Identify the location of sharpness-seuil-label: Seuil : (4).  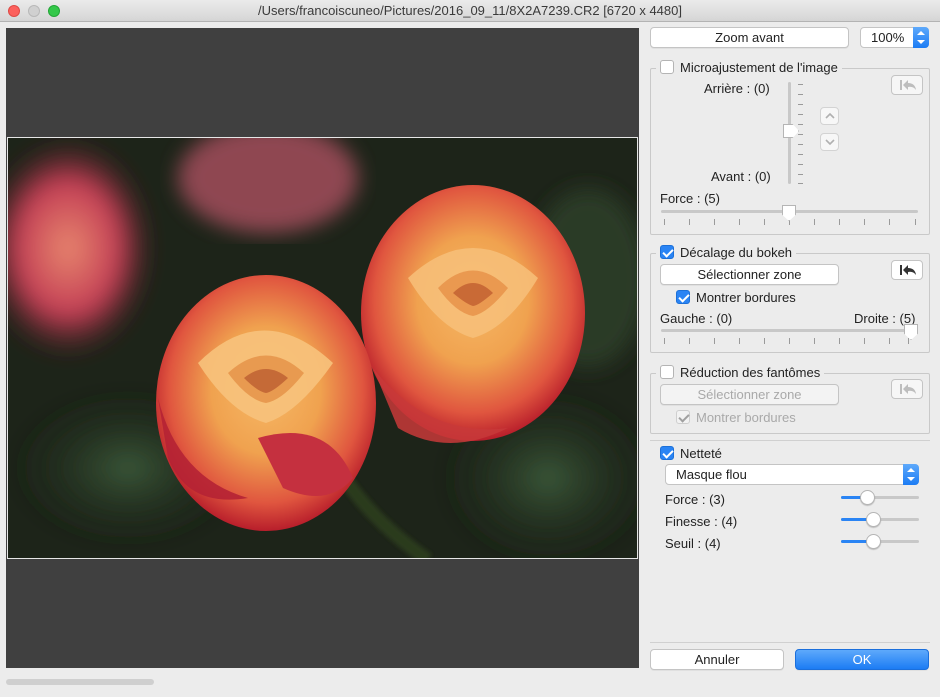
(693, 543).